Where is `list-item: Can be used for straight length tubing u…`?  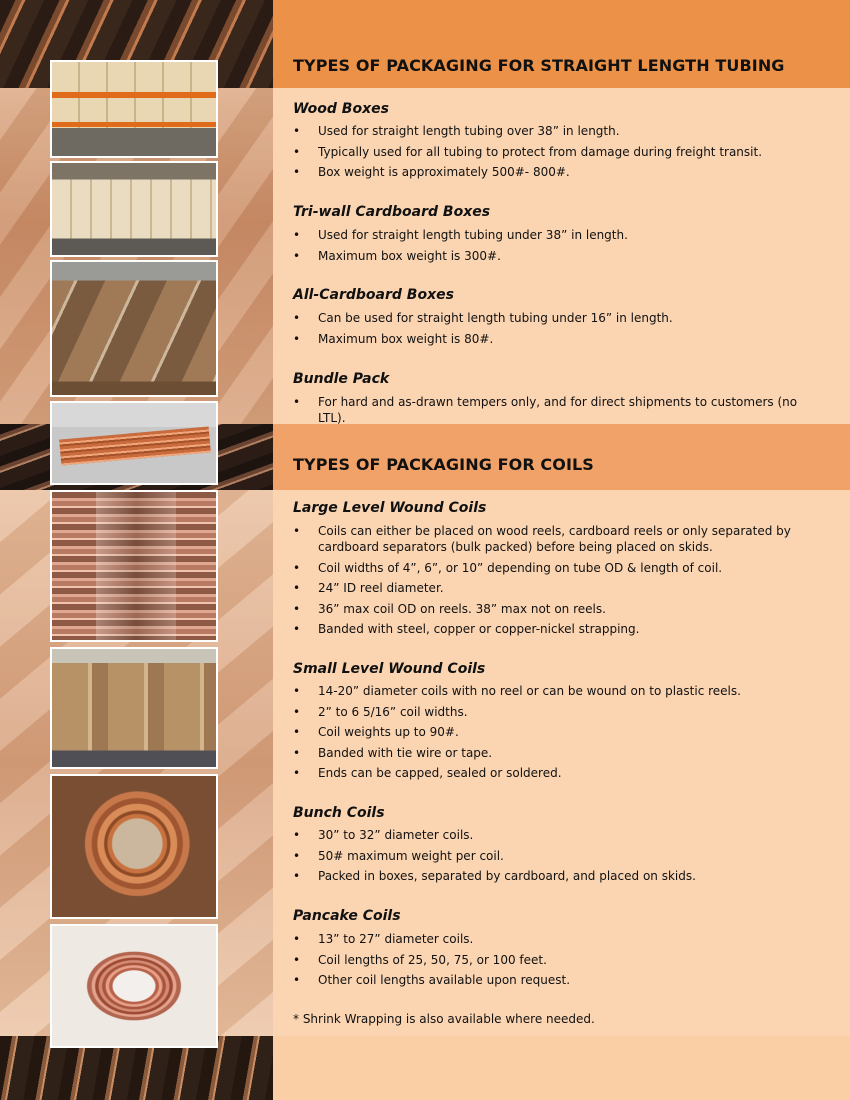 list-item: Can be used for straight length tubing u… is located at coordinates (553, 318).